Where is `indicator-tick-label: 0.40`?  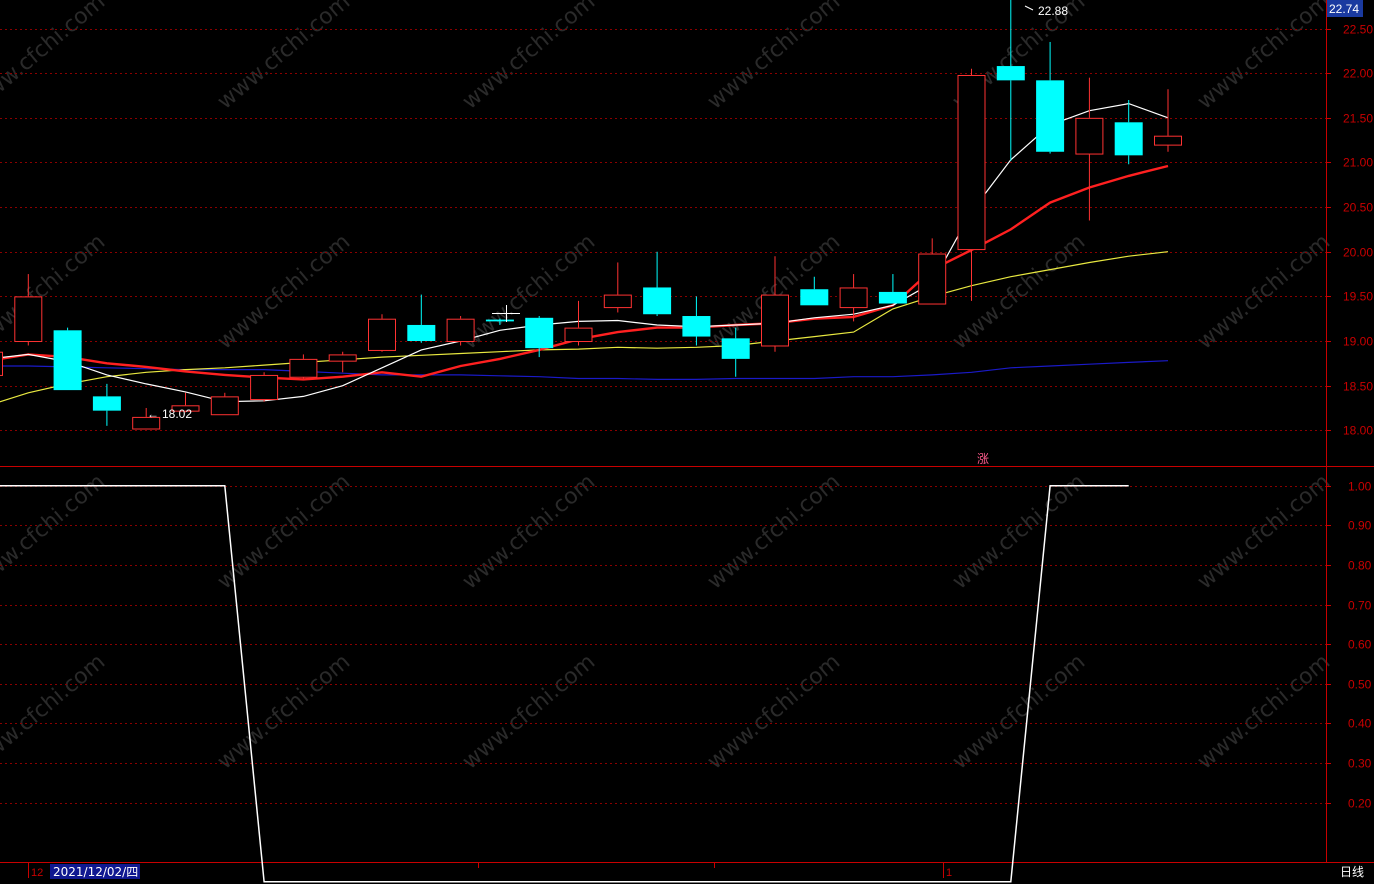
indicator-tick-label: 0.40 is located at coordinates (1360, 724).